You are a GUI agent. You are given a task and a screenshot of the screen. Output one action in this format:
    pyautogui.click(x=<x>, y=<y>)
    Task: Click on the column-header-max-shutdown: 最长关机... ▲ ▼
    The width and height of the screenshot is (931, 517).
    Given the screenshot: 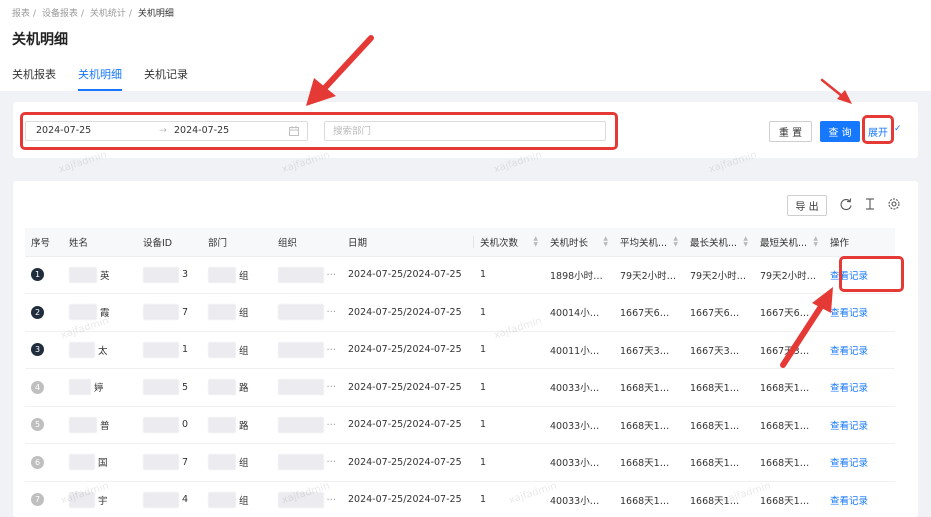 What is the action you would take?
    pyautogui.click(x=719, y=242)
    